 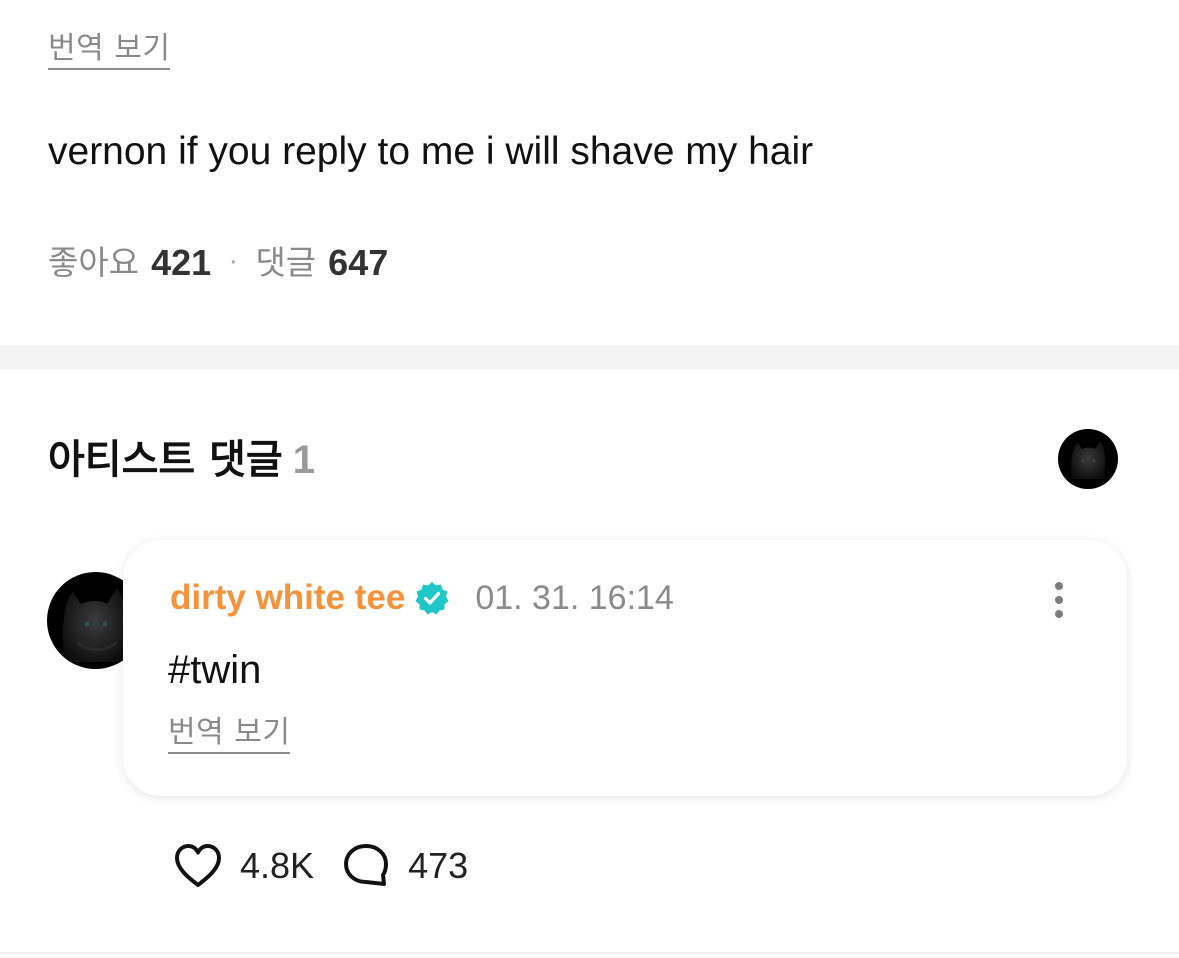 I want to click on reply-count: 473, so click(x=438, y=865).